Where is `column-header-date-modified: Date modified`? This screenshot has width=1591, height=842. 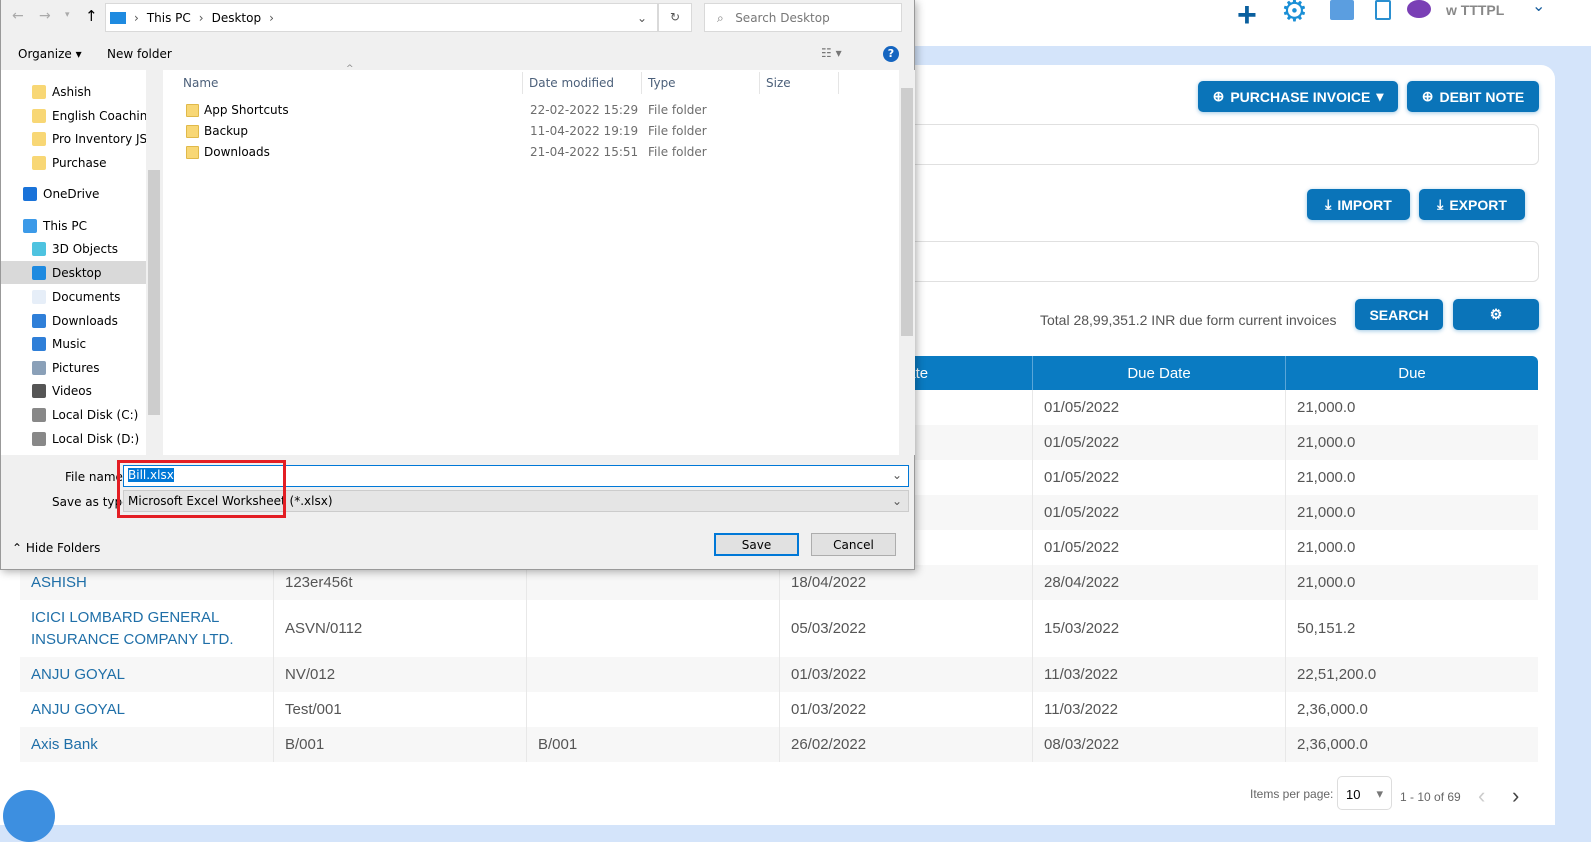 column-header-date-modified: Date modified is located at coordinates (582, 83).